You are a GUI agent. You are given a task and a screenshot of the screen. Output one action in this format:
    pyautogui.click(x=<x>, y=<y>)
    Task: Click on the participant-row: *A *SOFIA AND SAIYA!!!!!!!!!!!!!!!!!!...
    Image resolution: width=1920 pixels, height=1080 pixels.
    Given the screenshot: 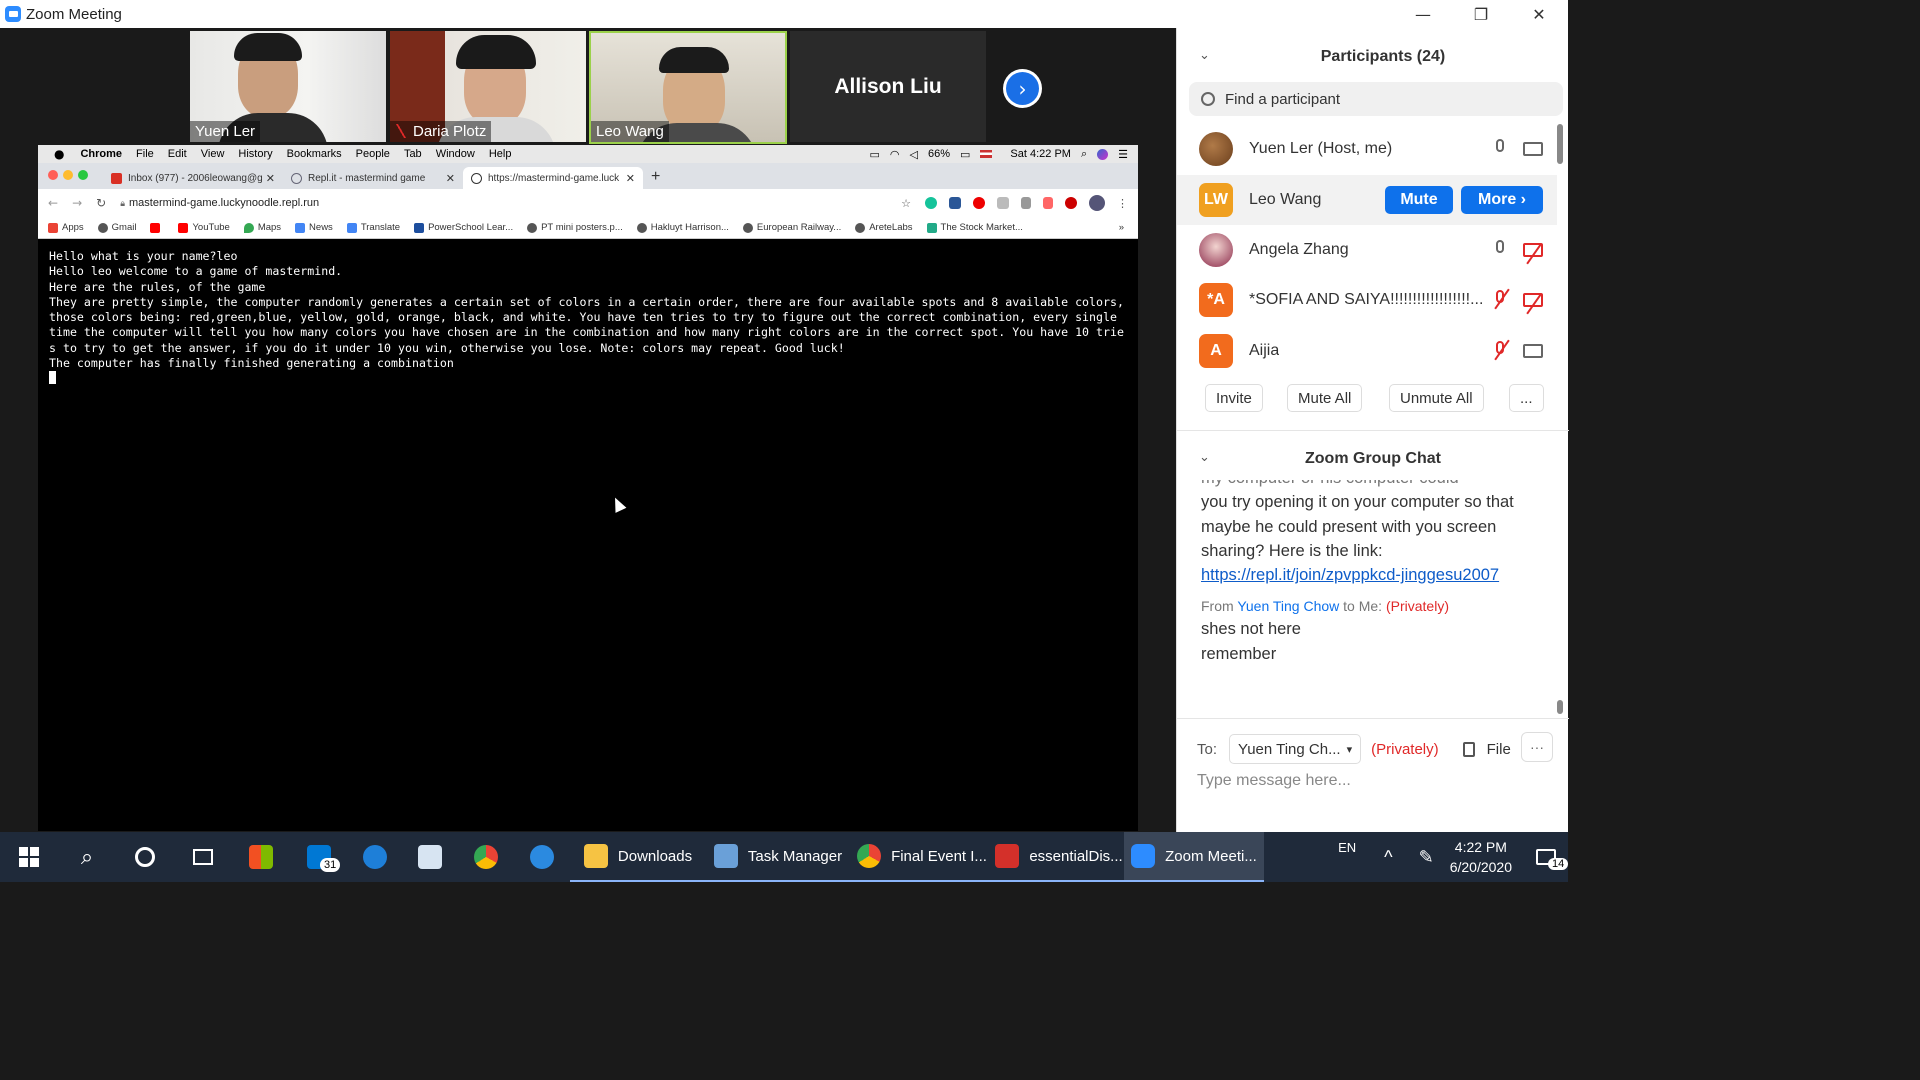 What is the action you would take?
    pyautogui.click(x=1367, y=300)
    